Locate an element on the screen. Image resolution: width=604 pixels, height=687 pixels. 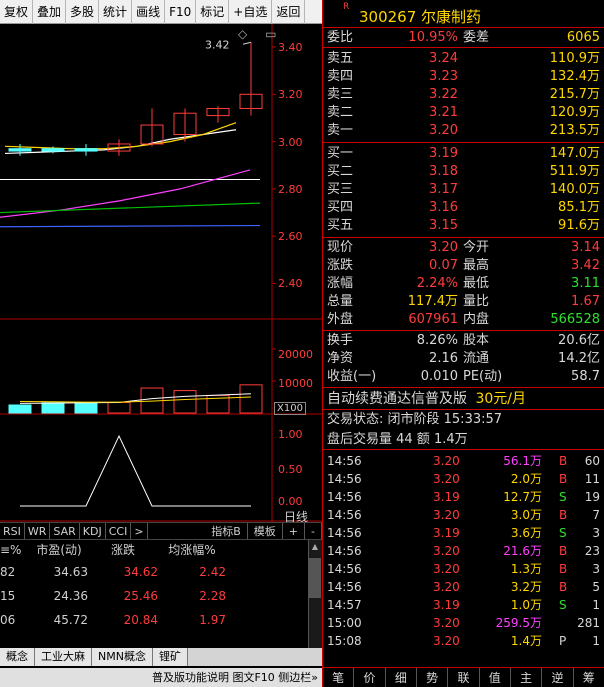
toolbar-button: 叠加 is located at coordinates (50, 12).